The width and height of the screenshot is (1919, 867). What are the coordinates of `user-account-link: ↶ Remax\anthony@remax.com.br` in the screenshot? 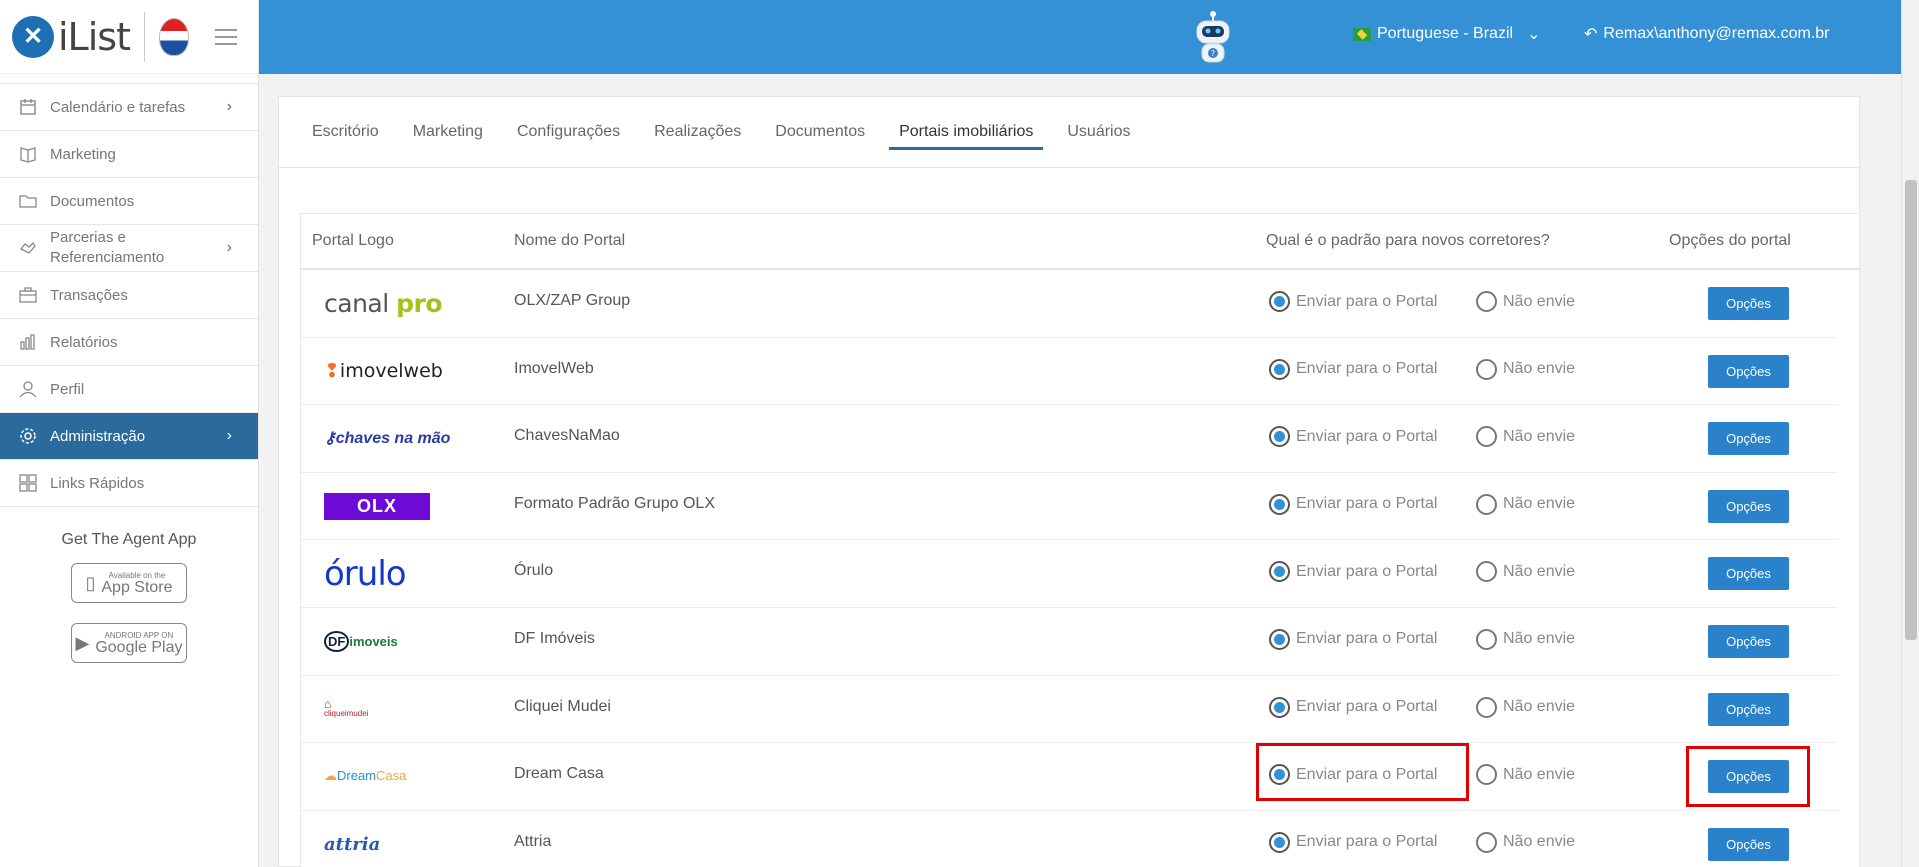 It's located at (1707, 34).